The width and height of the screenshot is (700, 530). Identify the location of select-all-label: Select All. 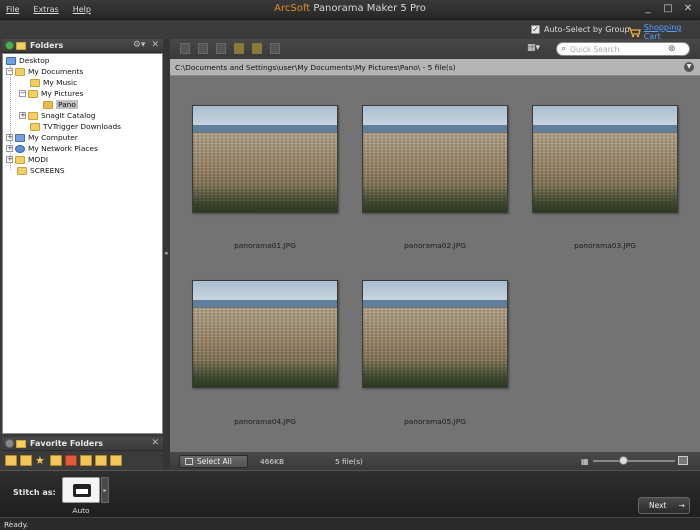
(214, 461).